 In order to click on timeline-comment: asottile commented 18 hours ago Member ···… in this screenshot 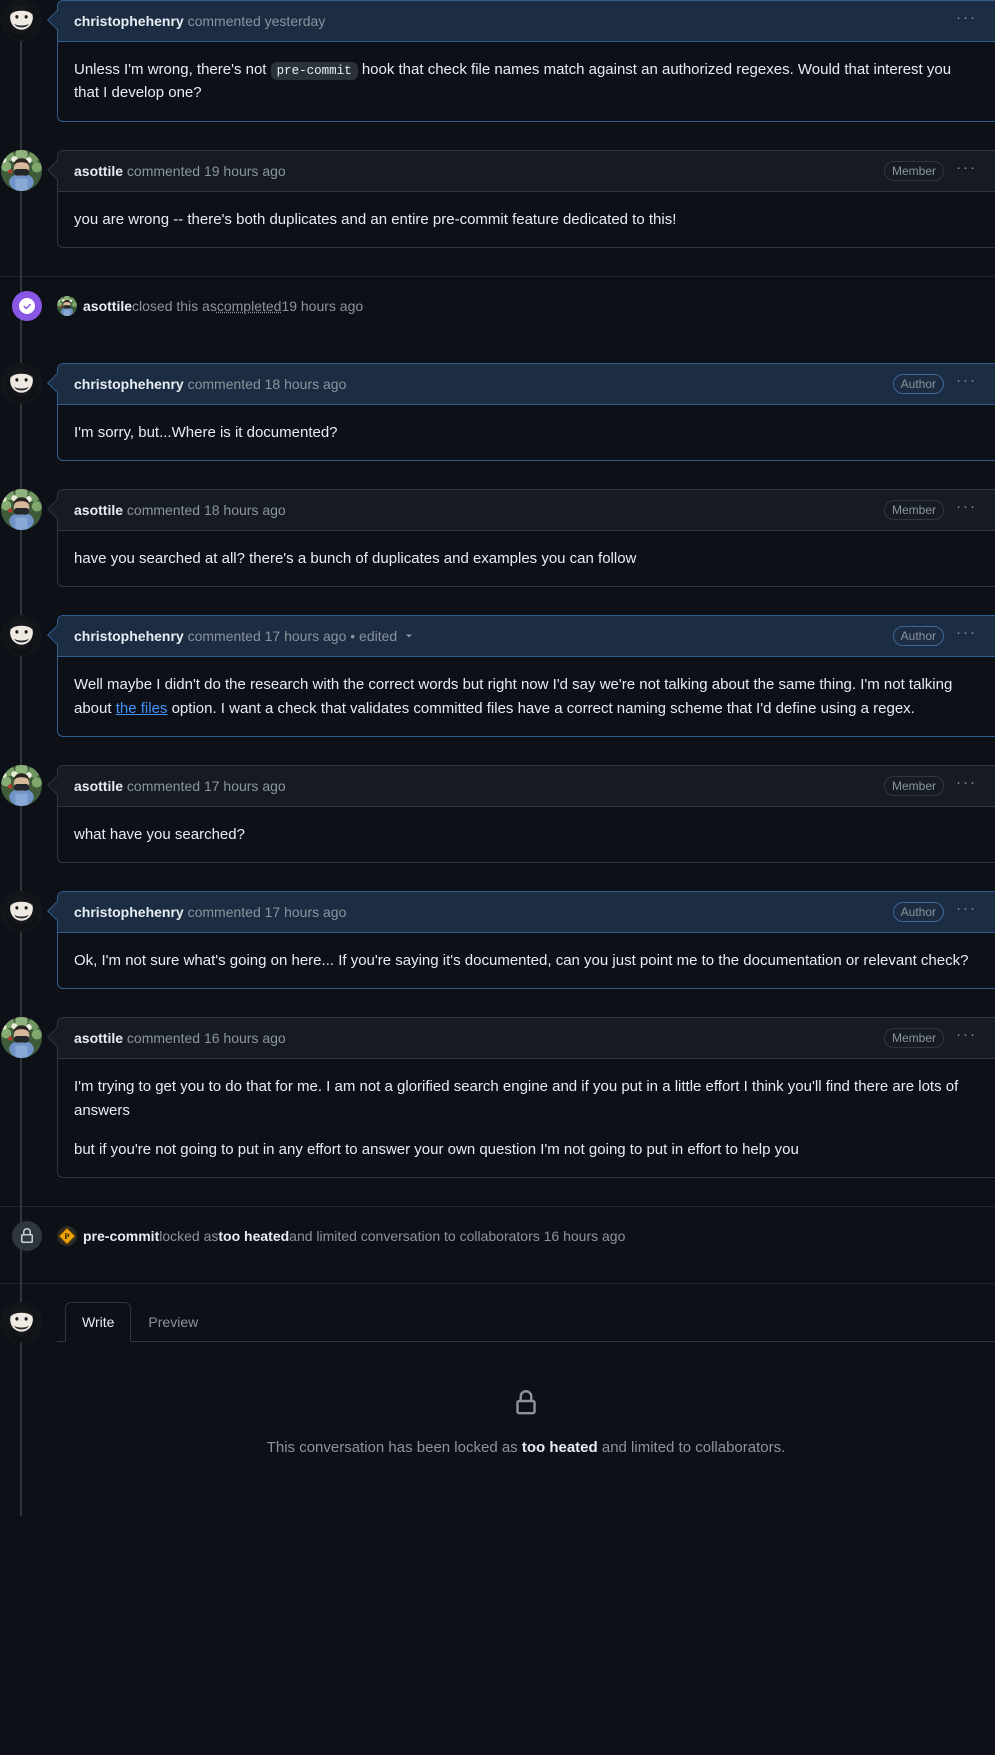, I will do `click(497, 538)`.